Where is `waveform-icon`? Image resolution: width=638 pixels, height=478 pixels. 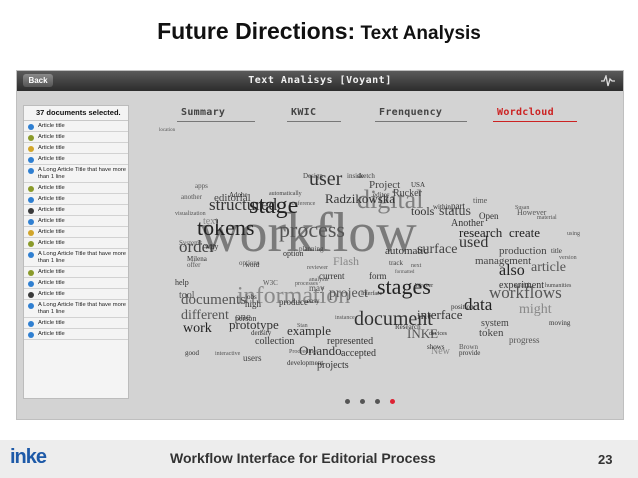 waveform-icon is located at coordinates (608, 81).